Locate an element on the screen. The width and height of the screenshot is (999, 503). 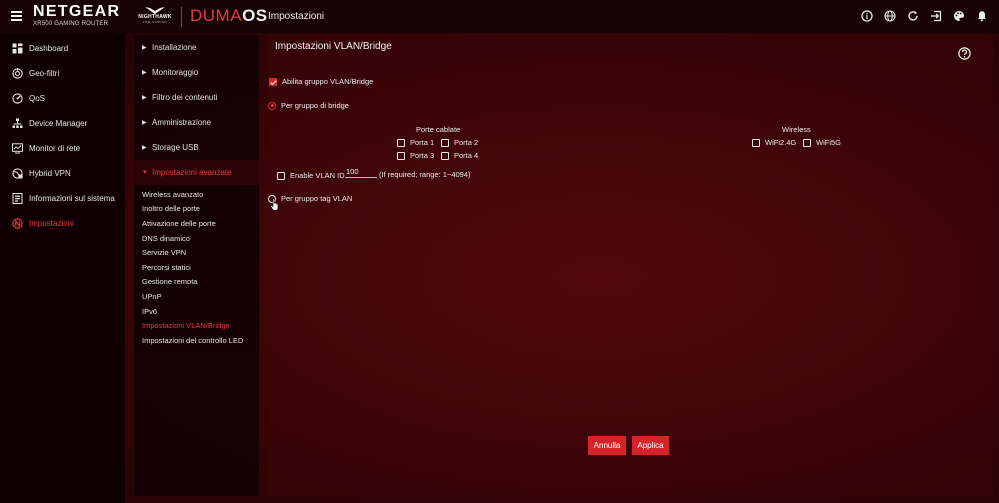
caret-down-icon: ▼ is located at coordinates (145, 172).